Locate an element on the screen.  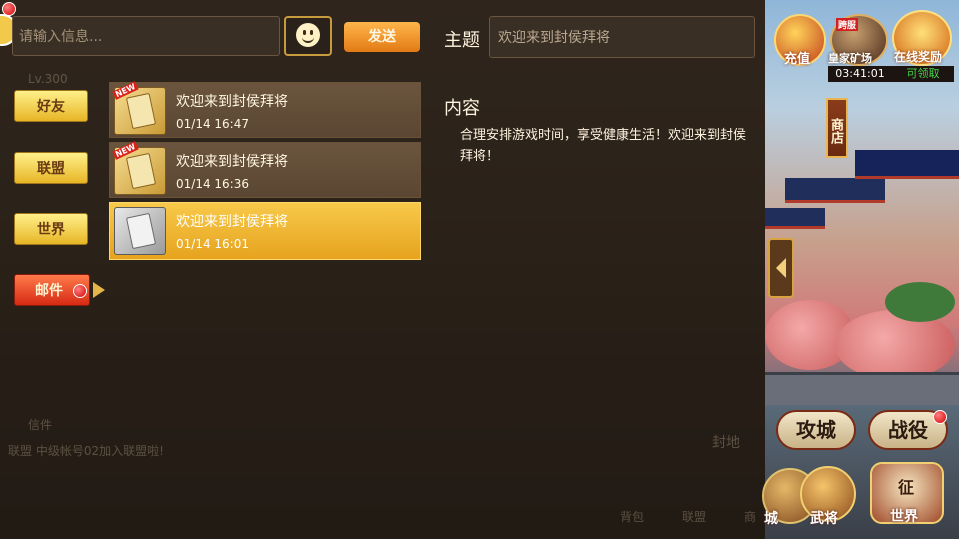
smiley-icon is located at coordinates (308, 35).